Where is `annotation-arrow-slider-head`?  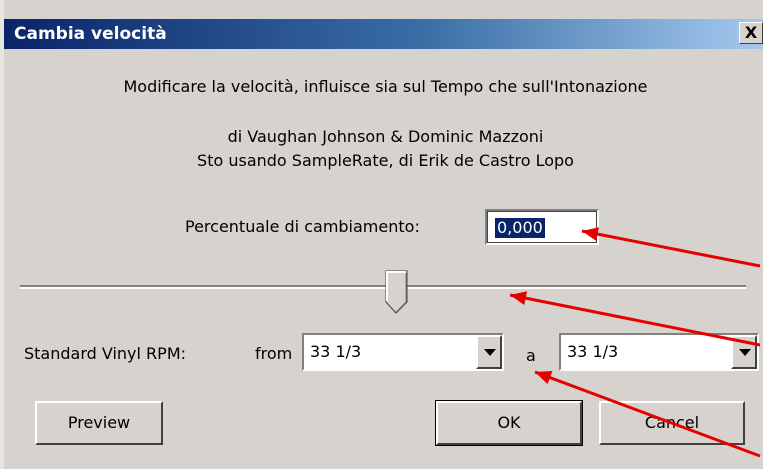 annotation-arrow-slider-head is located at coordinates (519, 298).